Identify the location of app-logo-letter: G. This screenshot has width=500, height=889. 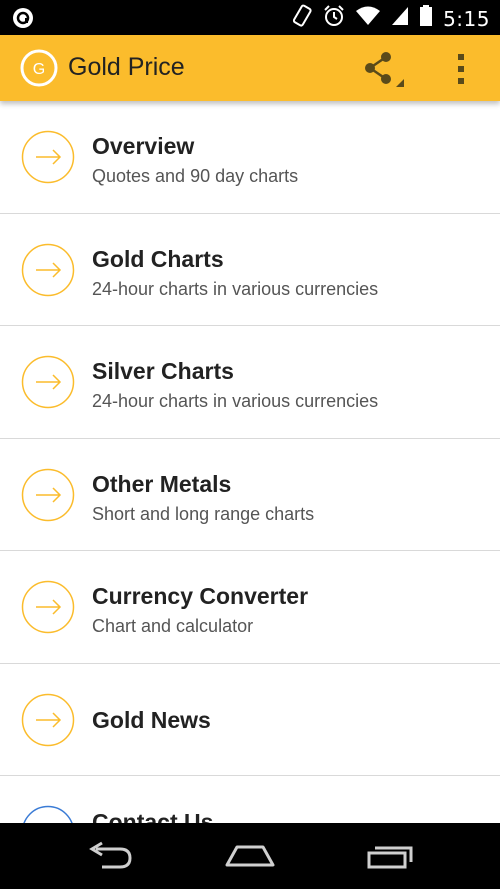
(39, 69).